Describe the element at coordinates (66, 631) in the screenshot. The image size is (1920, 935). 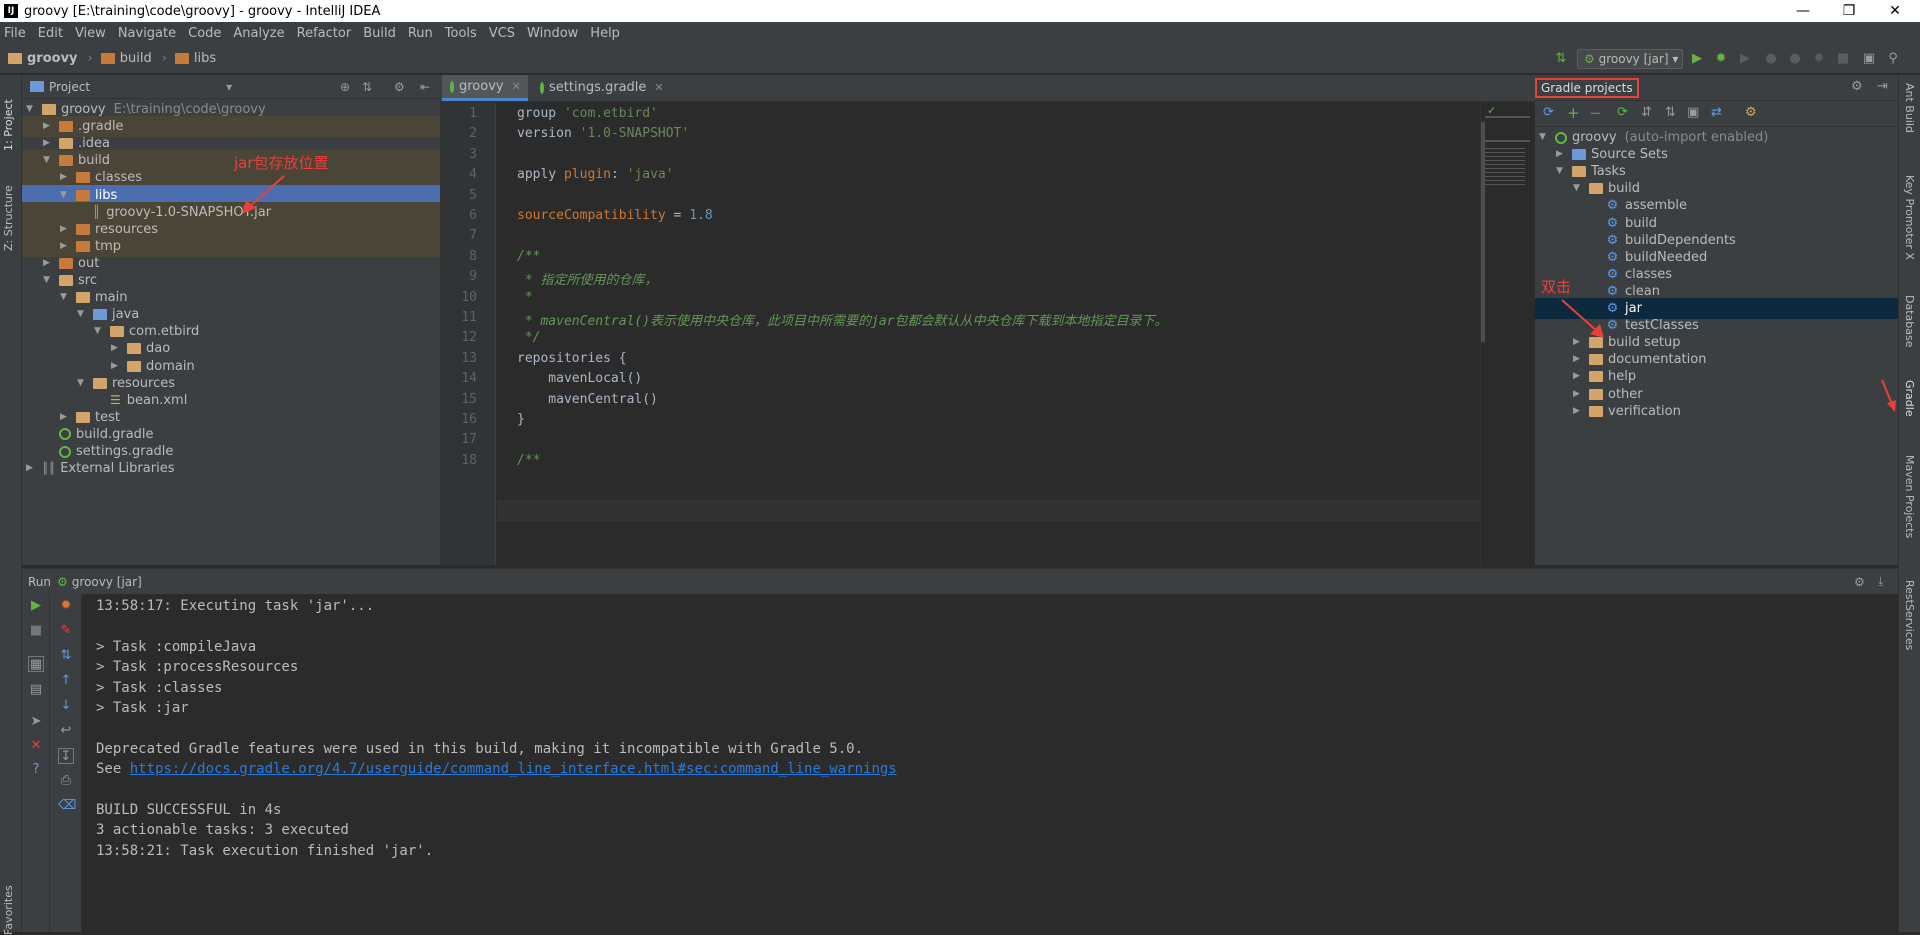
I see `edit-config-icon: ✎` at that location.